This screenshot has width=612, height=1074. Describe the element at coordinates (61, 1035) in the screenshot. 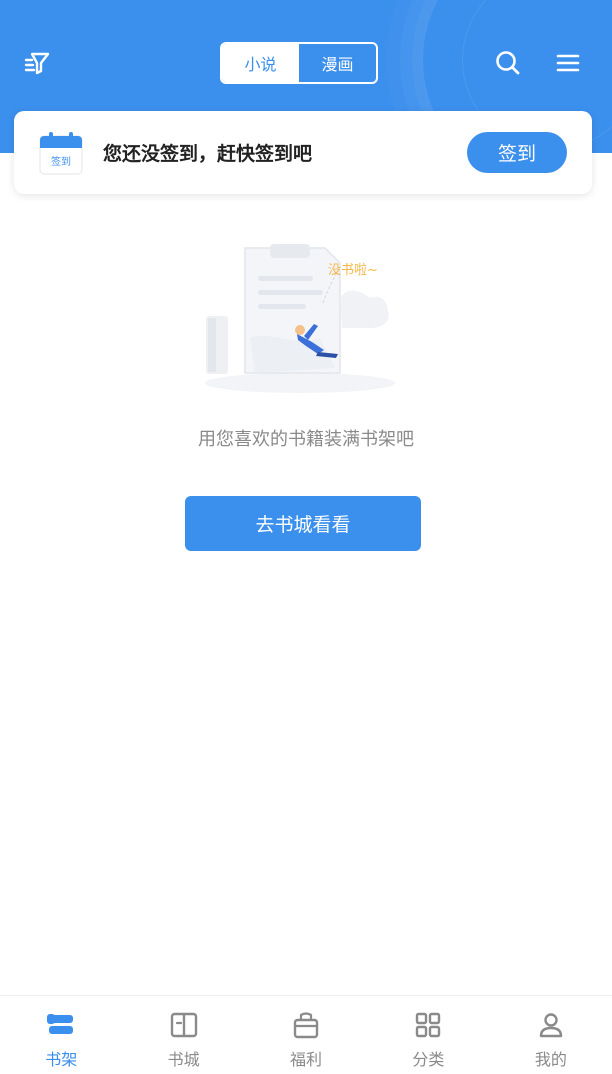

I see `nav-item-bookshelf: 书架` at that location.